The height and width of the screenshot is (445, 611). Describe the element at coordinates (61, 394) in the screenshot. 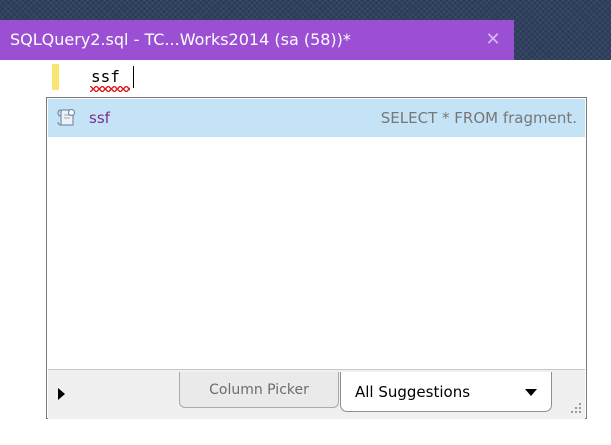

I see `expand-arrow-icon` at that location.